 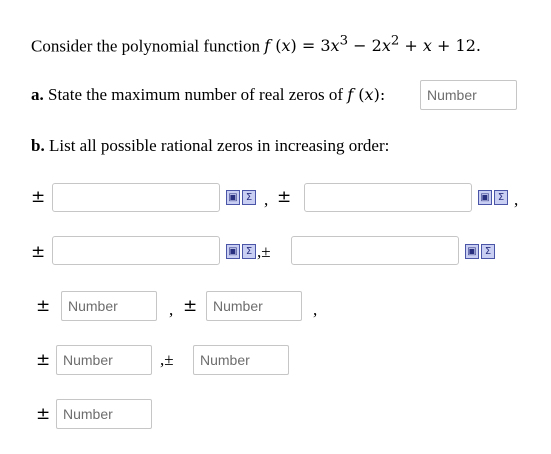 I want to click on equation-tools-3: ▣ Σ, so click(x=241, y=251).